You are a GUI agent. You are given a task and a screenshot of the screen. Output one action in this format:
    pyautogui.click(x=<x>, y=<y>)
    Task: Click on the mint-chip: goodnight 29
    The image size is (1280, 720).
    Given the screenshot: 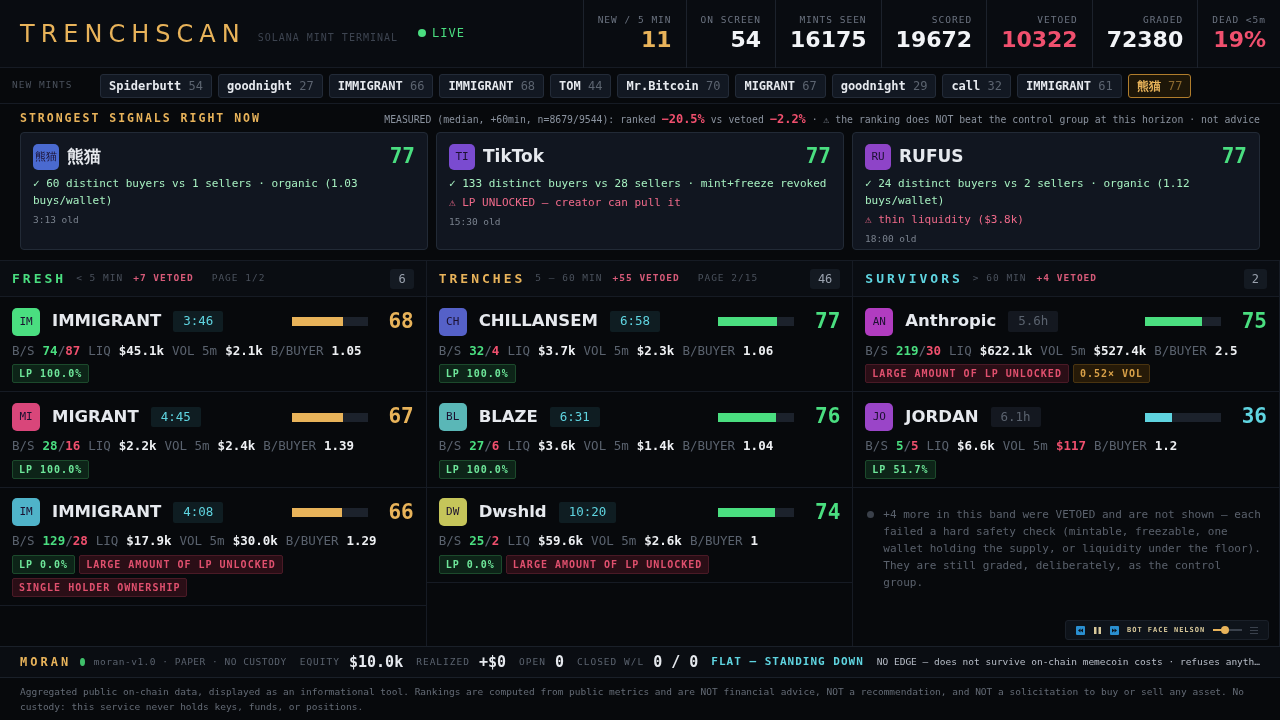 What is the action you would take?
    pyautogui.click(x=884, y=85)
    